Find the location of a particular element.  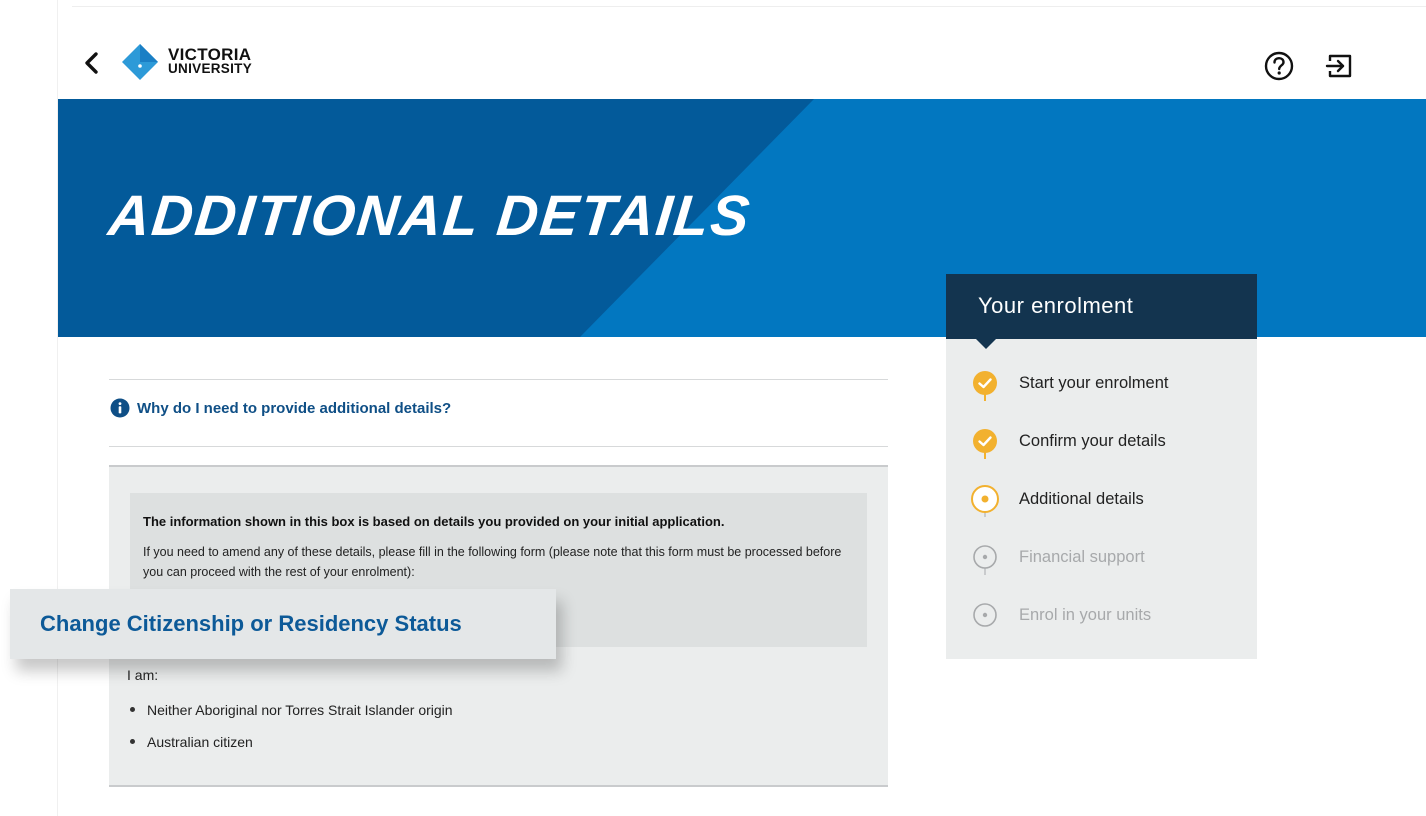

step-label: Financial support is located at coordinates (1082, 556).